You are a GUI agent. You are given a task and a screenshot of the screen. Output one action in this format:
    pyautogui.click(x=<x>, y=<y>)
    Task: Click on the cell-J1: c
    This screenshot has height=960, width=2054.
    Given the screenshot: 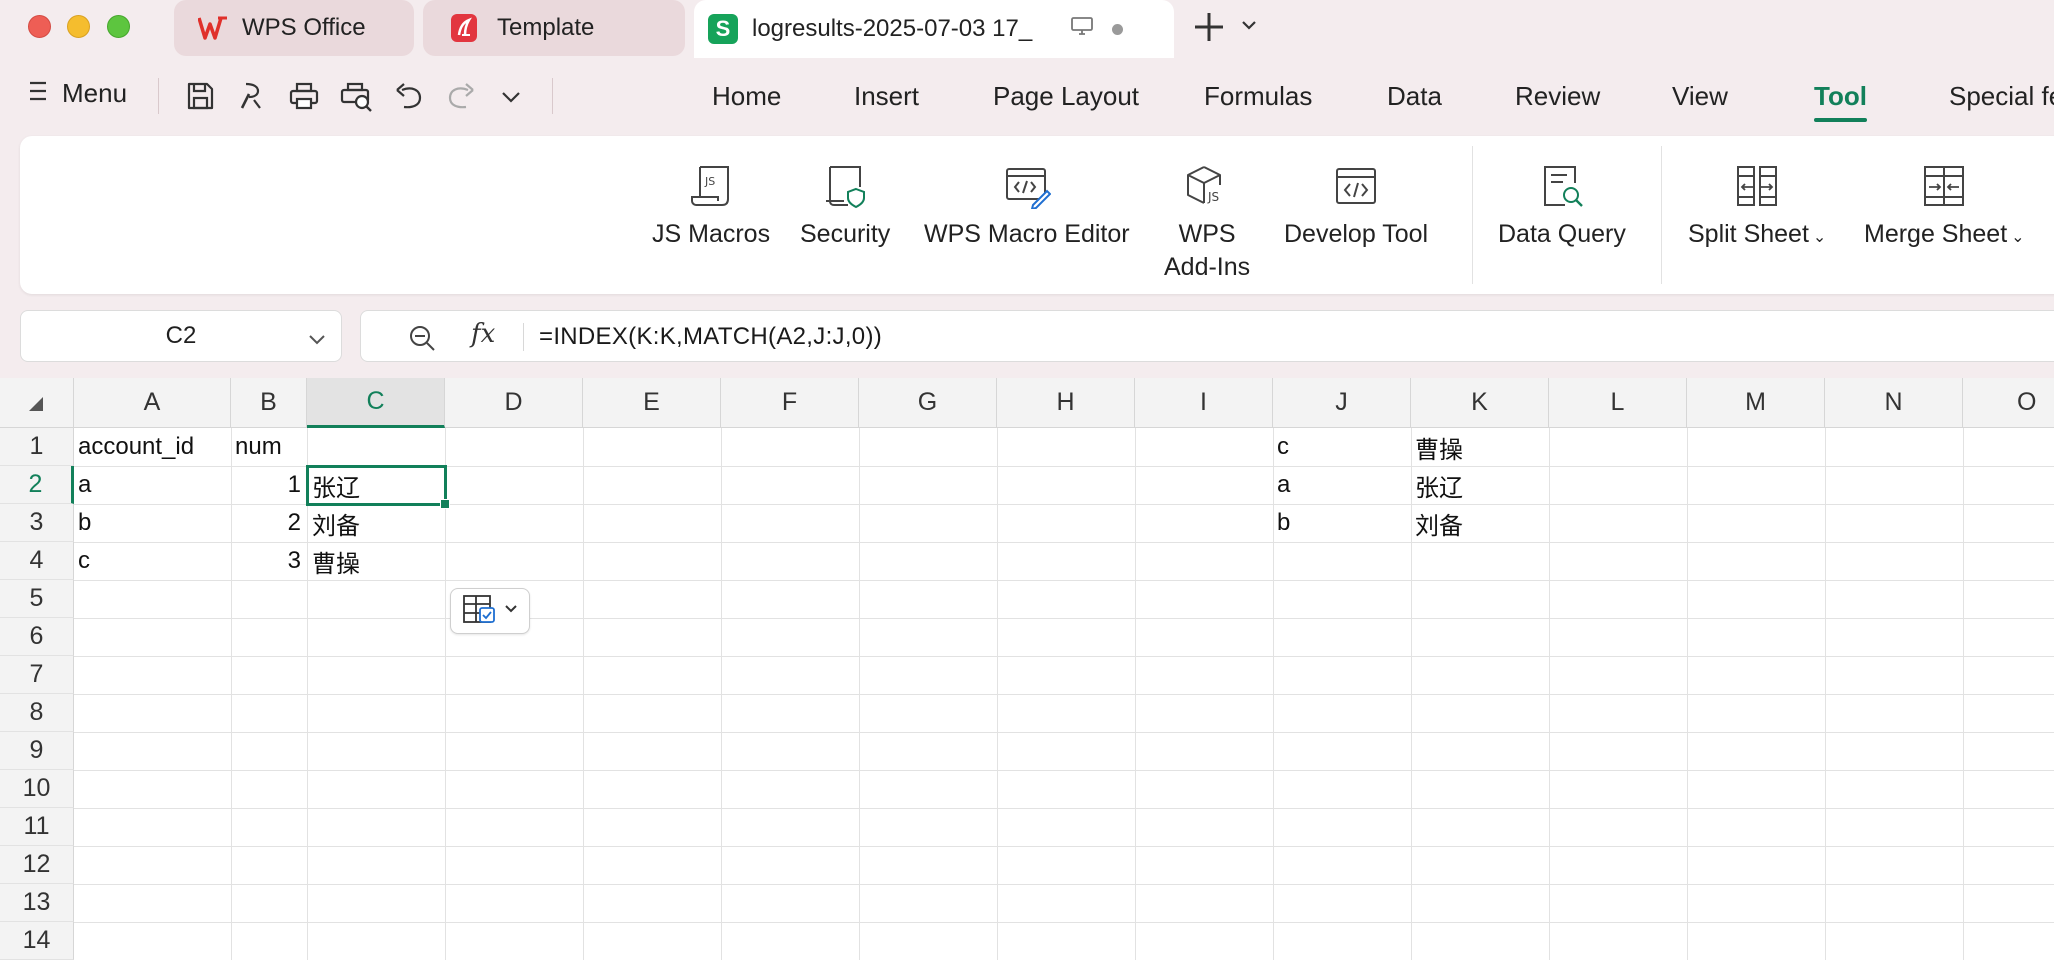 What is the action you would take?
    pyautogui.click(x=1283, y=447)
    